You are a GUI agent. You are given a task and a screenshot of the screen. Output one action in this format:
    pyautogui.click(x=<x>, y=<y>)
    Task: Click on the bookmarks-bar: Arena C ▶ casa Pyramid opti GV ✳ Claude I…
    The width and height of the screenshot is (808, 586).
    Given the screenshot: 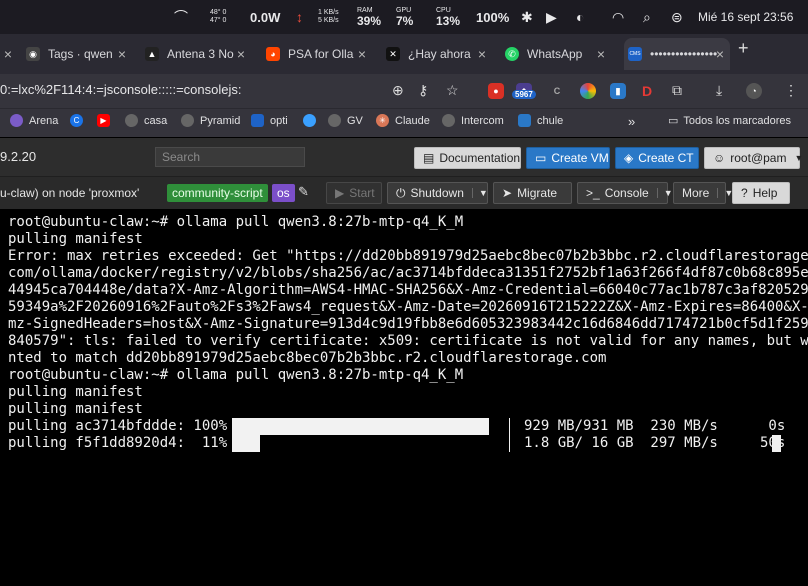 What is the action you would take?
    pyautogui.click(x=404, y=122)
    